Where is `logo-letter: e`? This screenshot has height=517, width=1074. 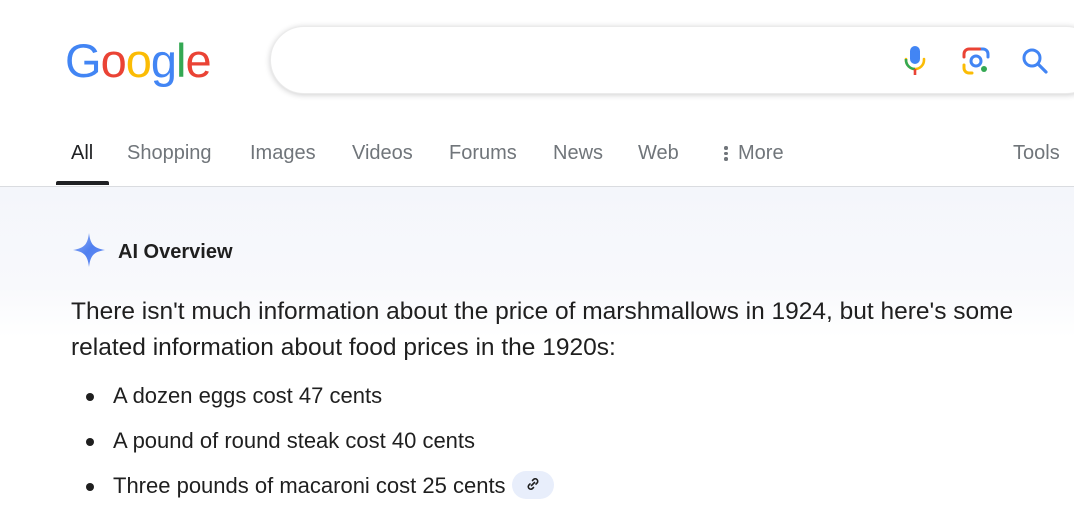
logo-letter: e is located at coordinates (198, 60).